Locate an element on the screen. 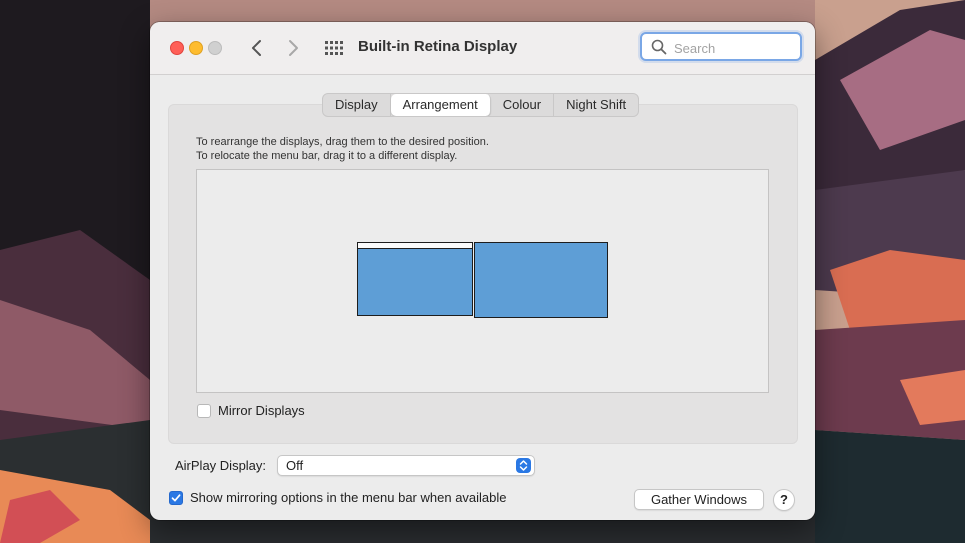  tab-bar: Display Arrangement Colour Night Shift is located at coordinates (481, 105).